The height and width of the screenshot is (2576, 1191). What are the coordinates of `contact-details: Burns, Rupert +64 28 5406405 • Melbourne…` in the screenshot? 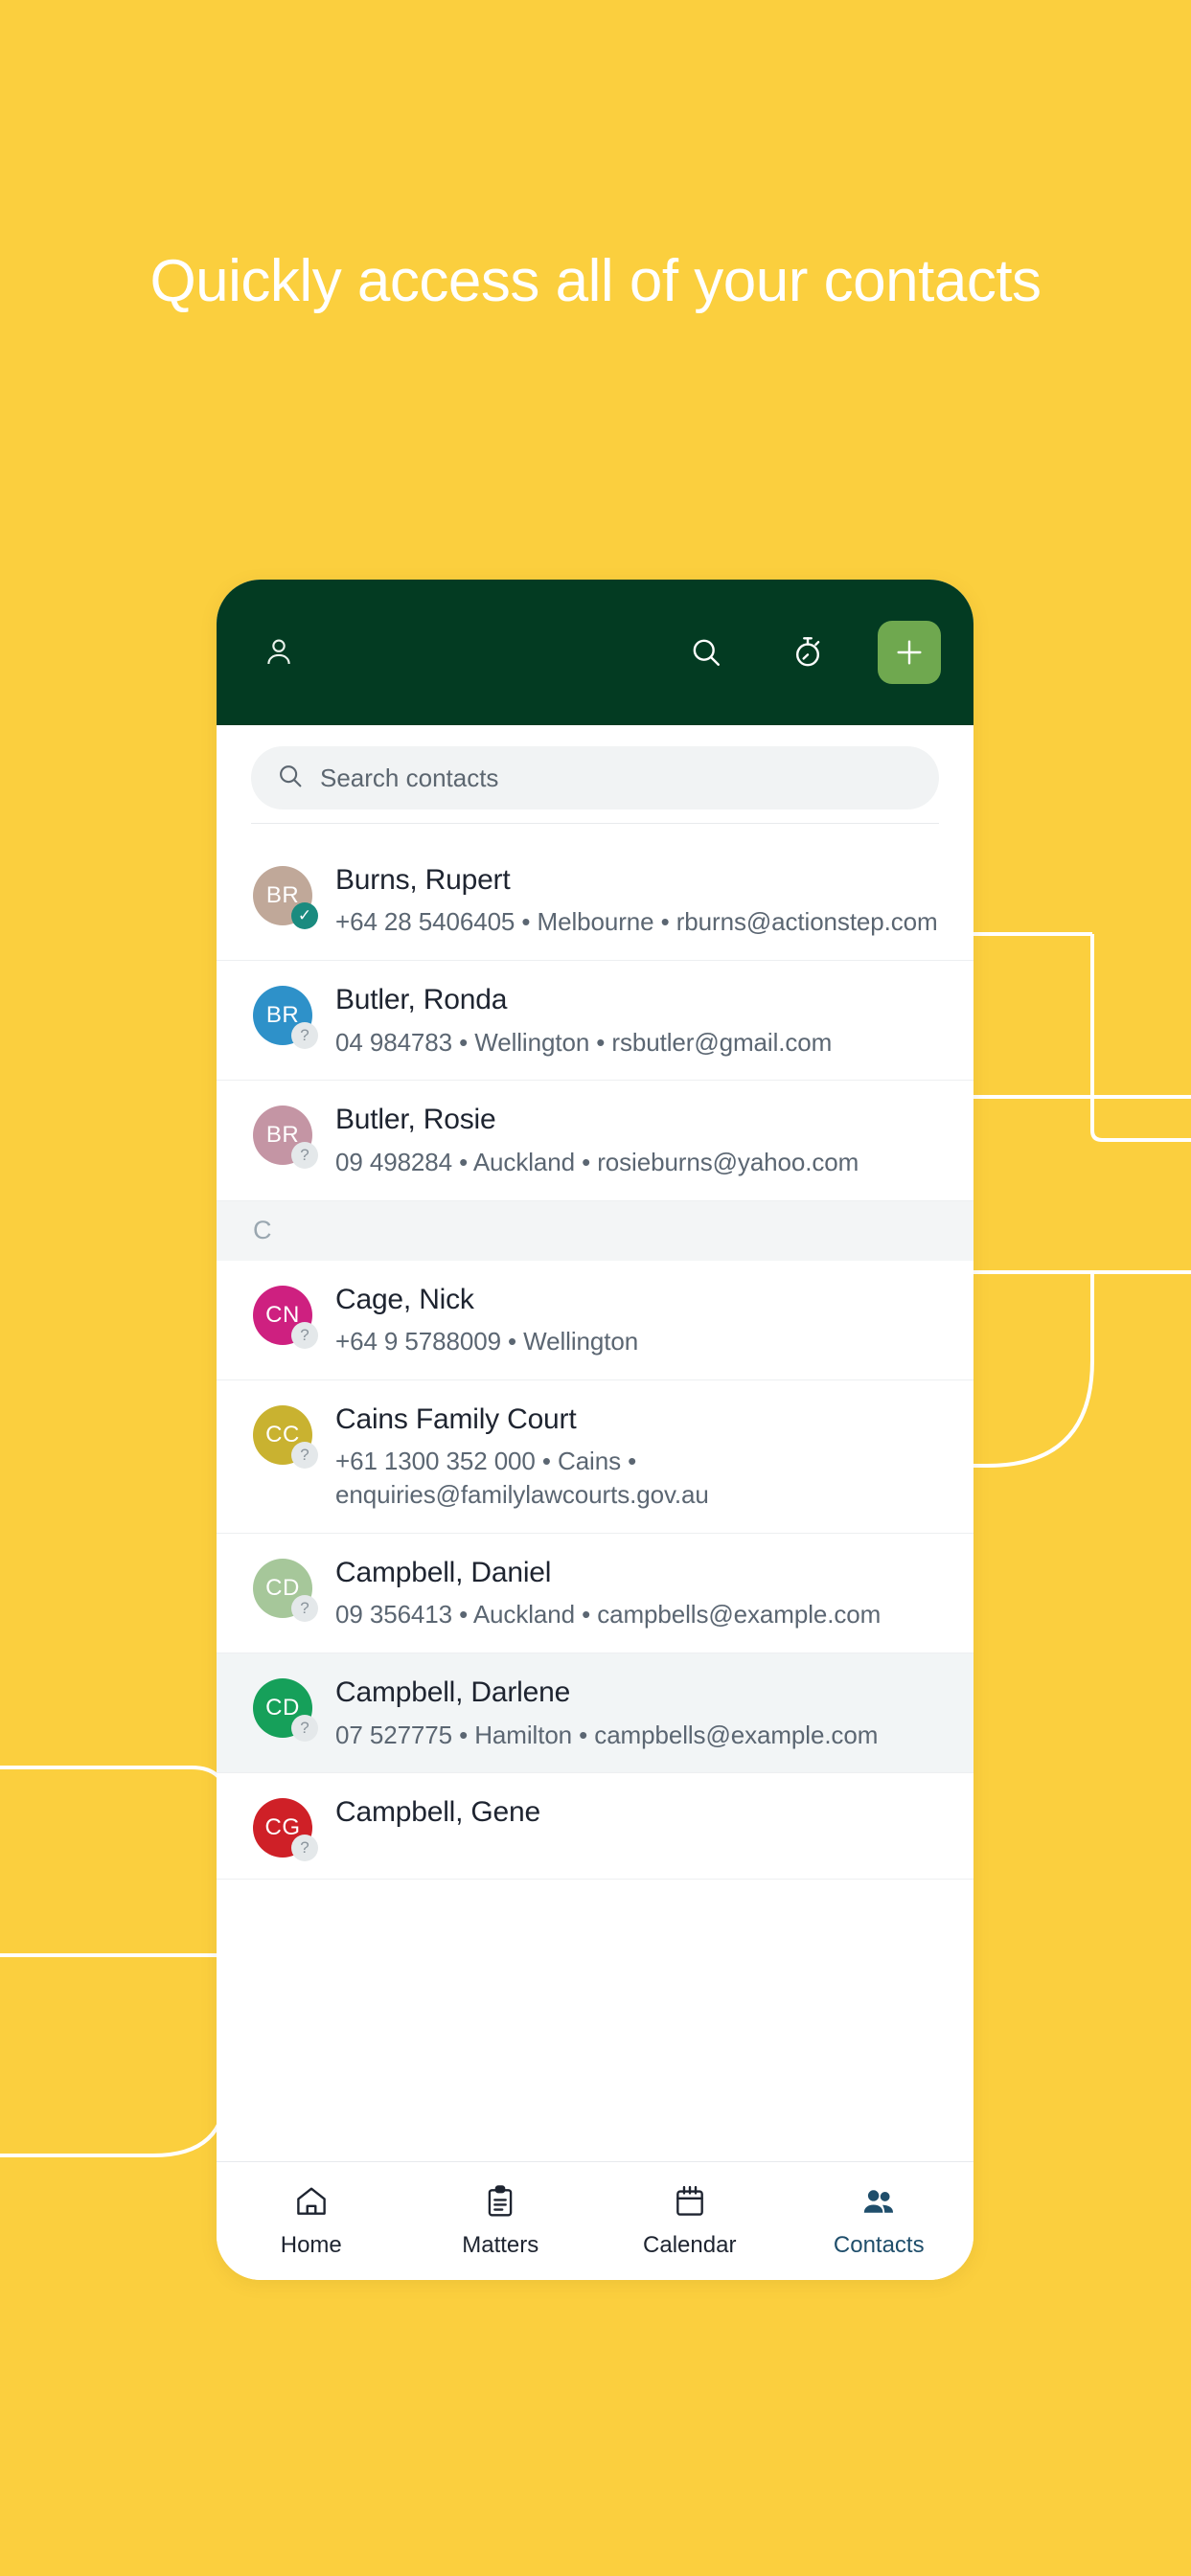 It's located at (640, 900).